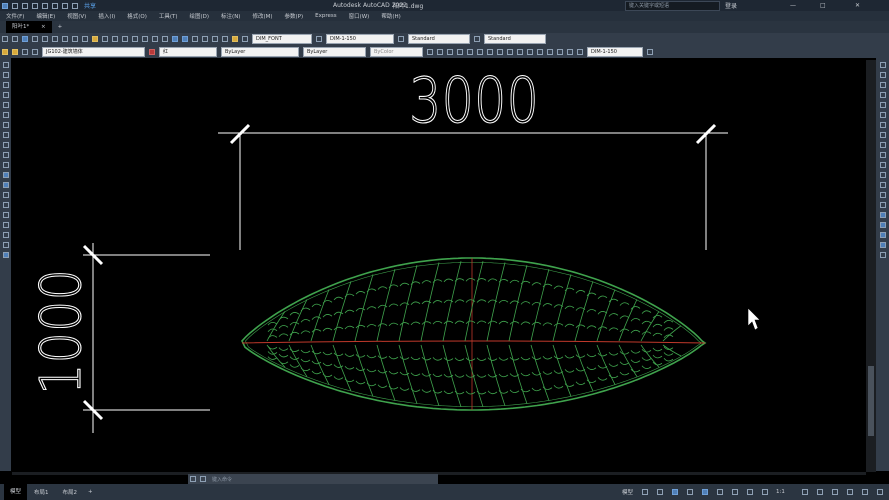 Image resolution: width=889 pixels, height=500 pixels. I want to click on redo-tool-icon, so click(125, 39).